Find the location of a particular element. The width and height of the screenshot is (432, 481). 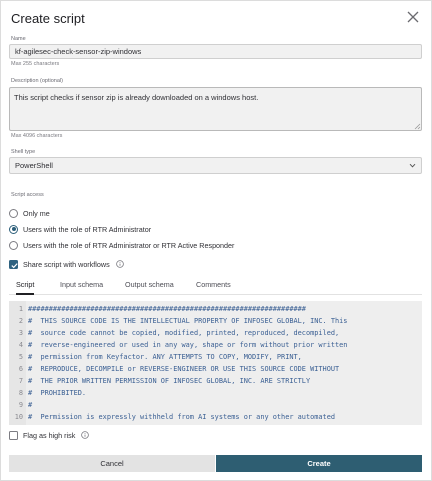

close-icon is located at coordinates (413, 17).